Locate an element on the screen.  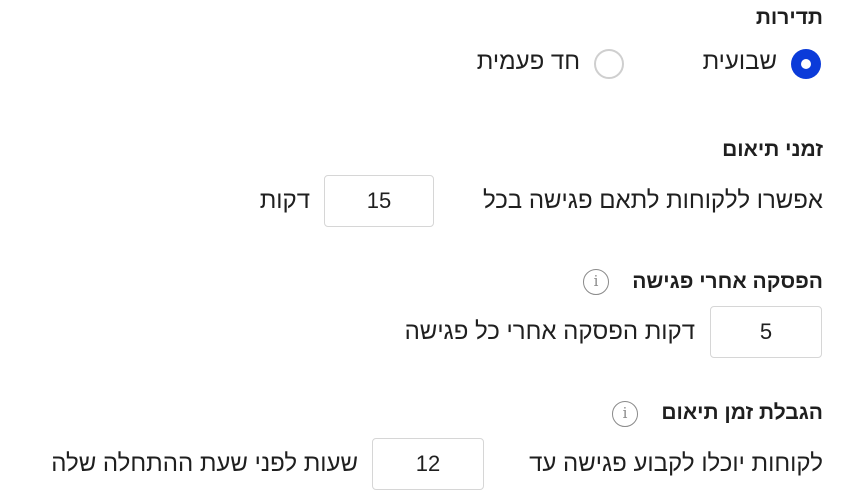
scheduling-interval-unit: דקות is located at coordinates (284, 200).